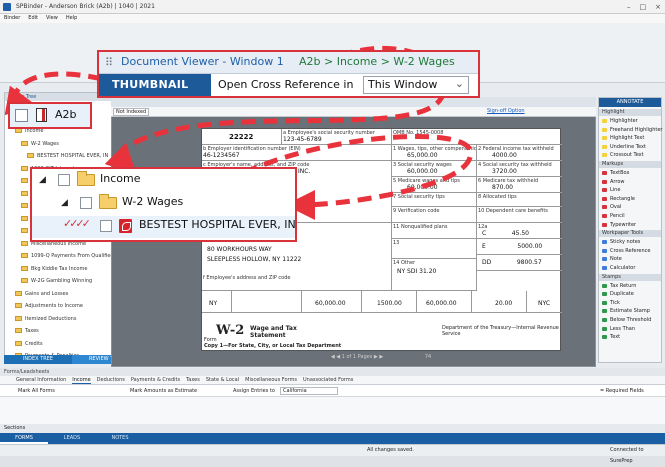 The height and width of the screenshot is (467, 665). What do you see at coordinates (420, 227) in the screenshot?
I see `w2-box11-label: 11 Nonqualified plans` at bounding box center [420, 227].